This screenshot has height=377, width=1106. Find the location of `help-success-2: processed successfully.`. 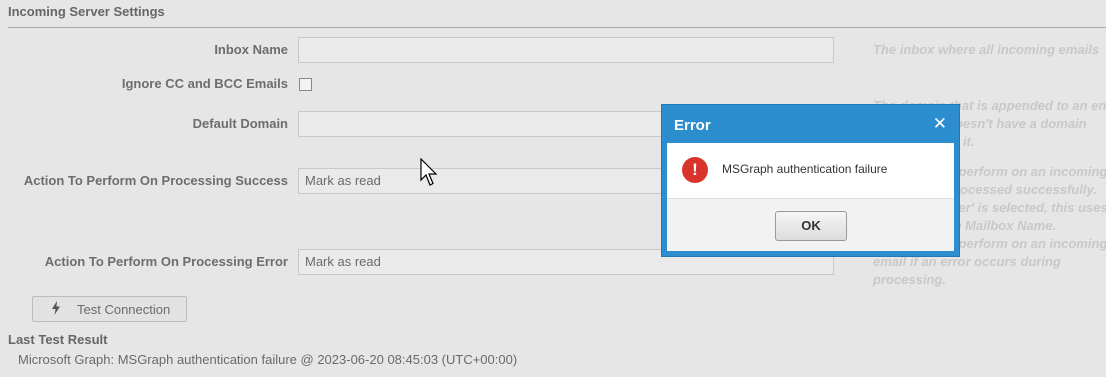

help-success-2: processed successfully. is located at coordinates (1022, 189).